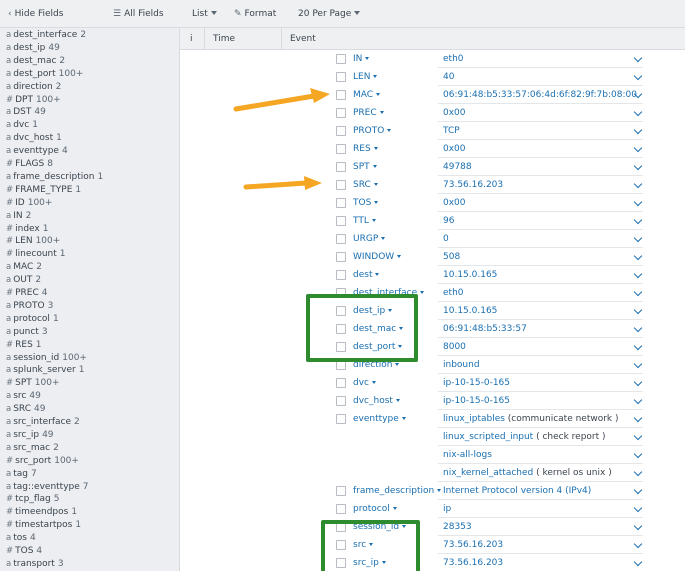  I want to click on sidebar-field: a splunk_server 1, so click(45, 370).